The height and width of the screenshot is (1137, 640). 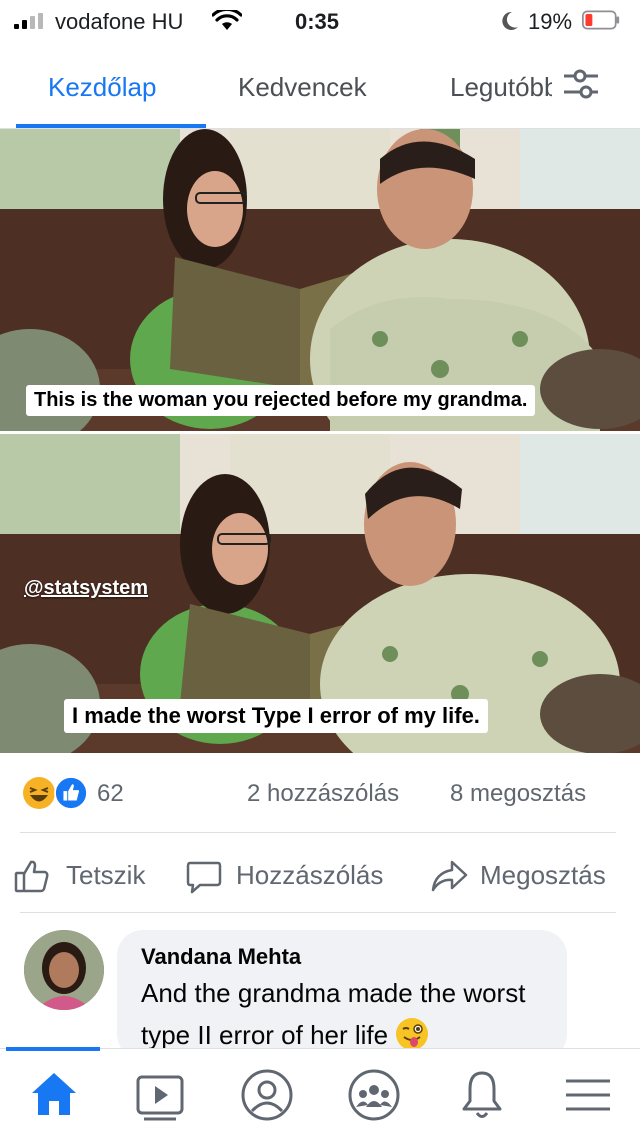 What do you see at coordinates (510, 20) in the screenshot?
I see `moon-icon` at bounding box center [510, 20].